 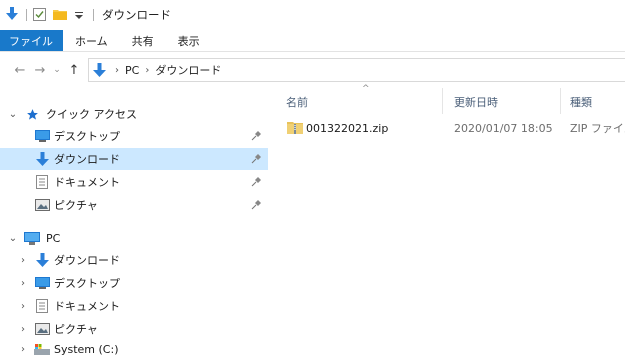 What do you see at coordinates (32, 114) in the screenshot?
I see `star-icon` at bounding box center [32, 114].